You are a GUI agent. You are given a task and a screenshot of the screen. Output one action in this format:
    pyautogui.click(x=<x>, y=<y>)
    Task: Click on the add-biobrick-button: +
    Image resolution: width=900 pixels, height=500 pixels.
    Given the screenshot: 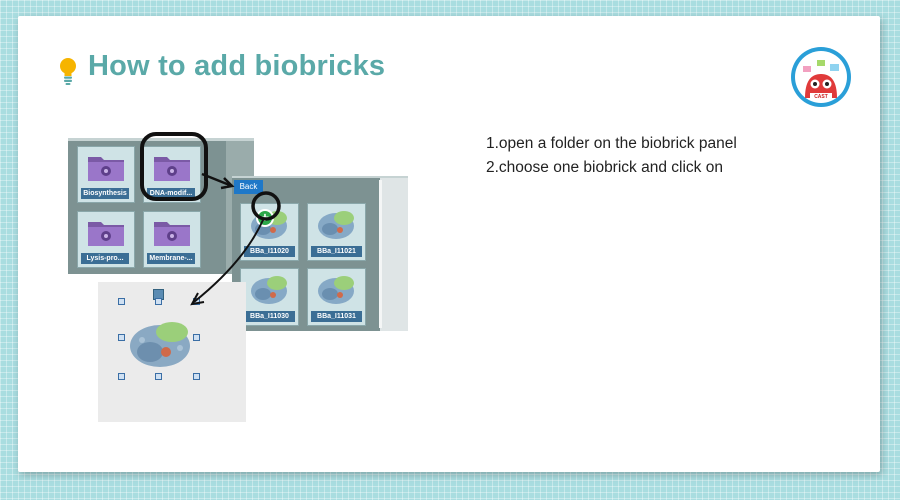 What is the action you would take?
    pyautogui.click(x=265, y=218)
    